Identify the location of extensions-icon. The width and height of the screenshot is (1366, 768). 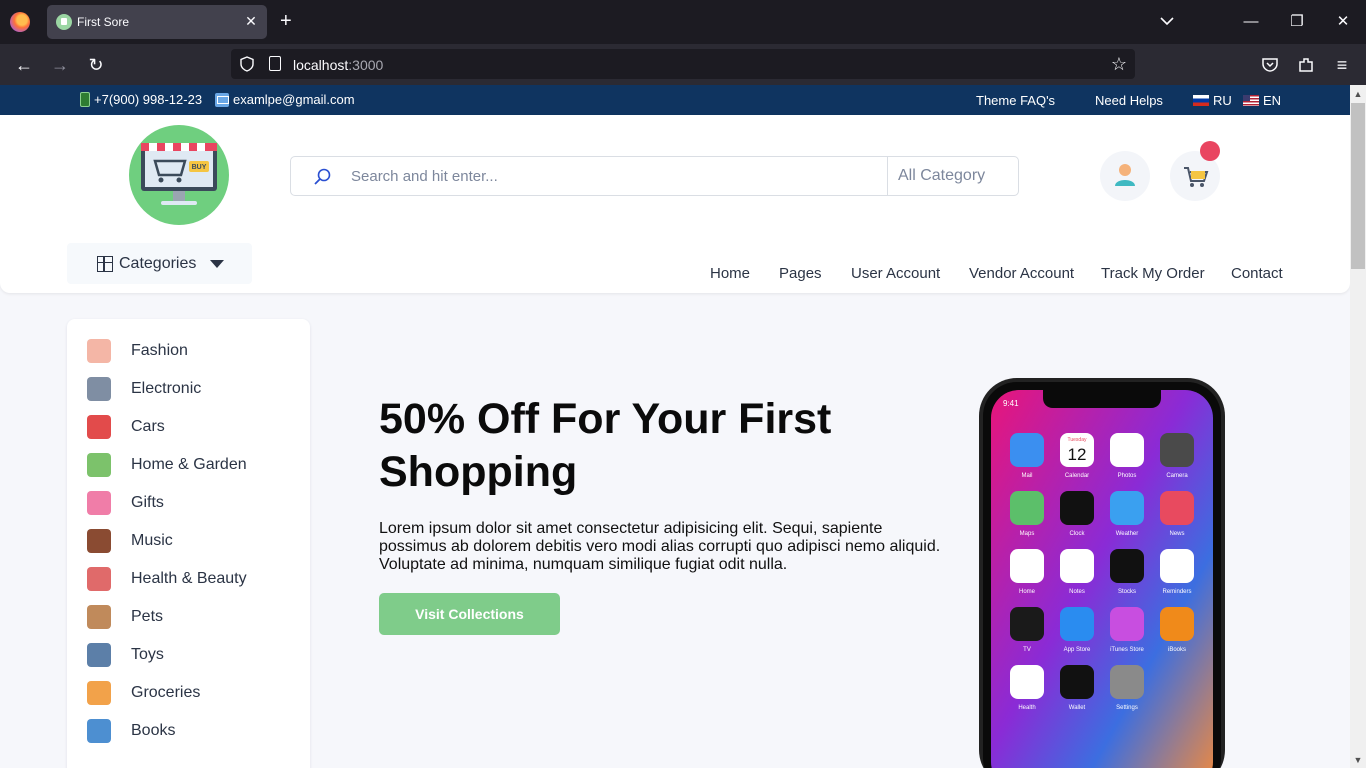
(1306, 65).